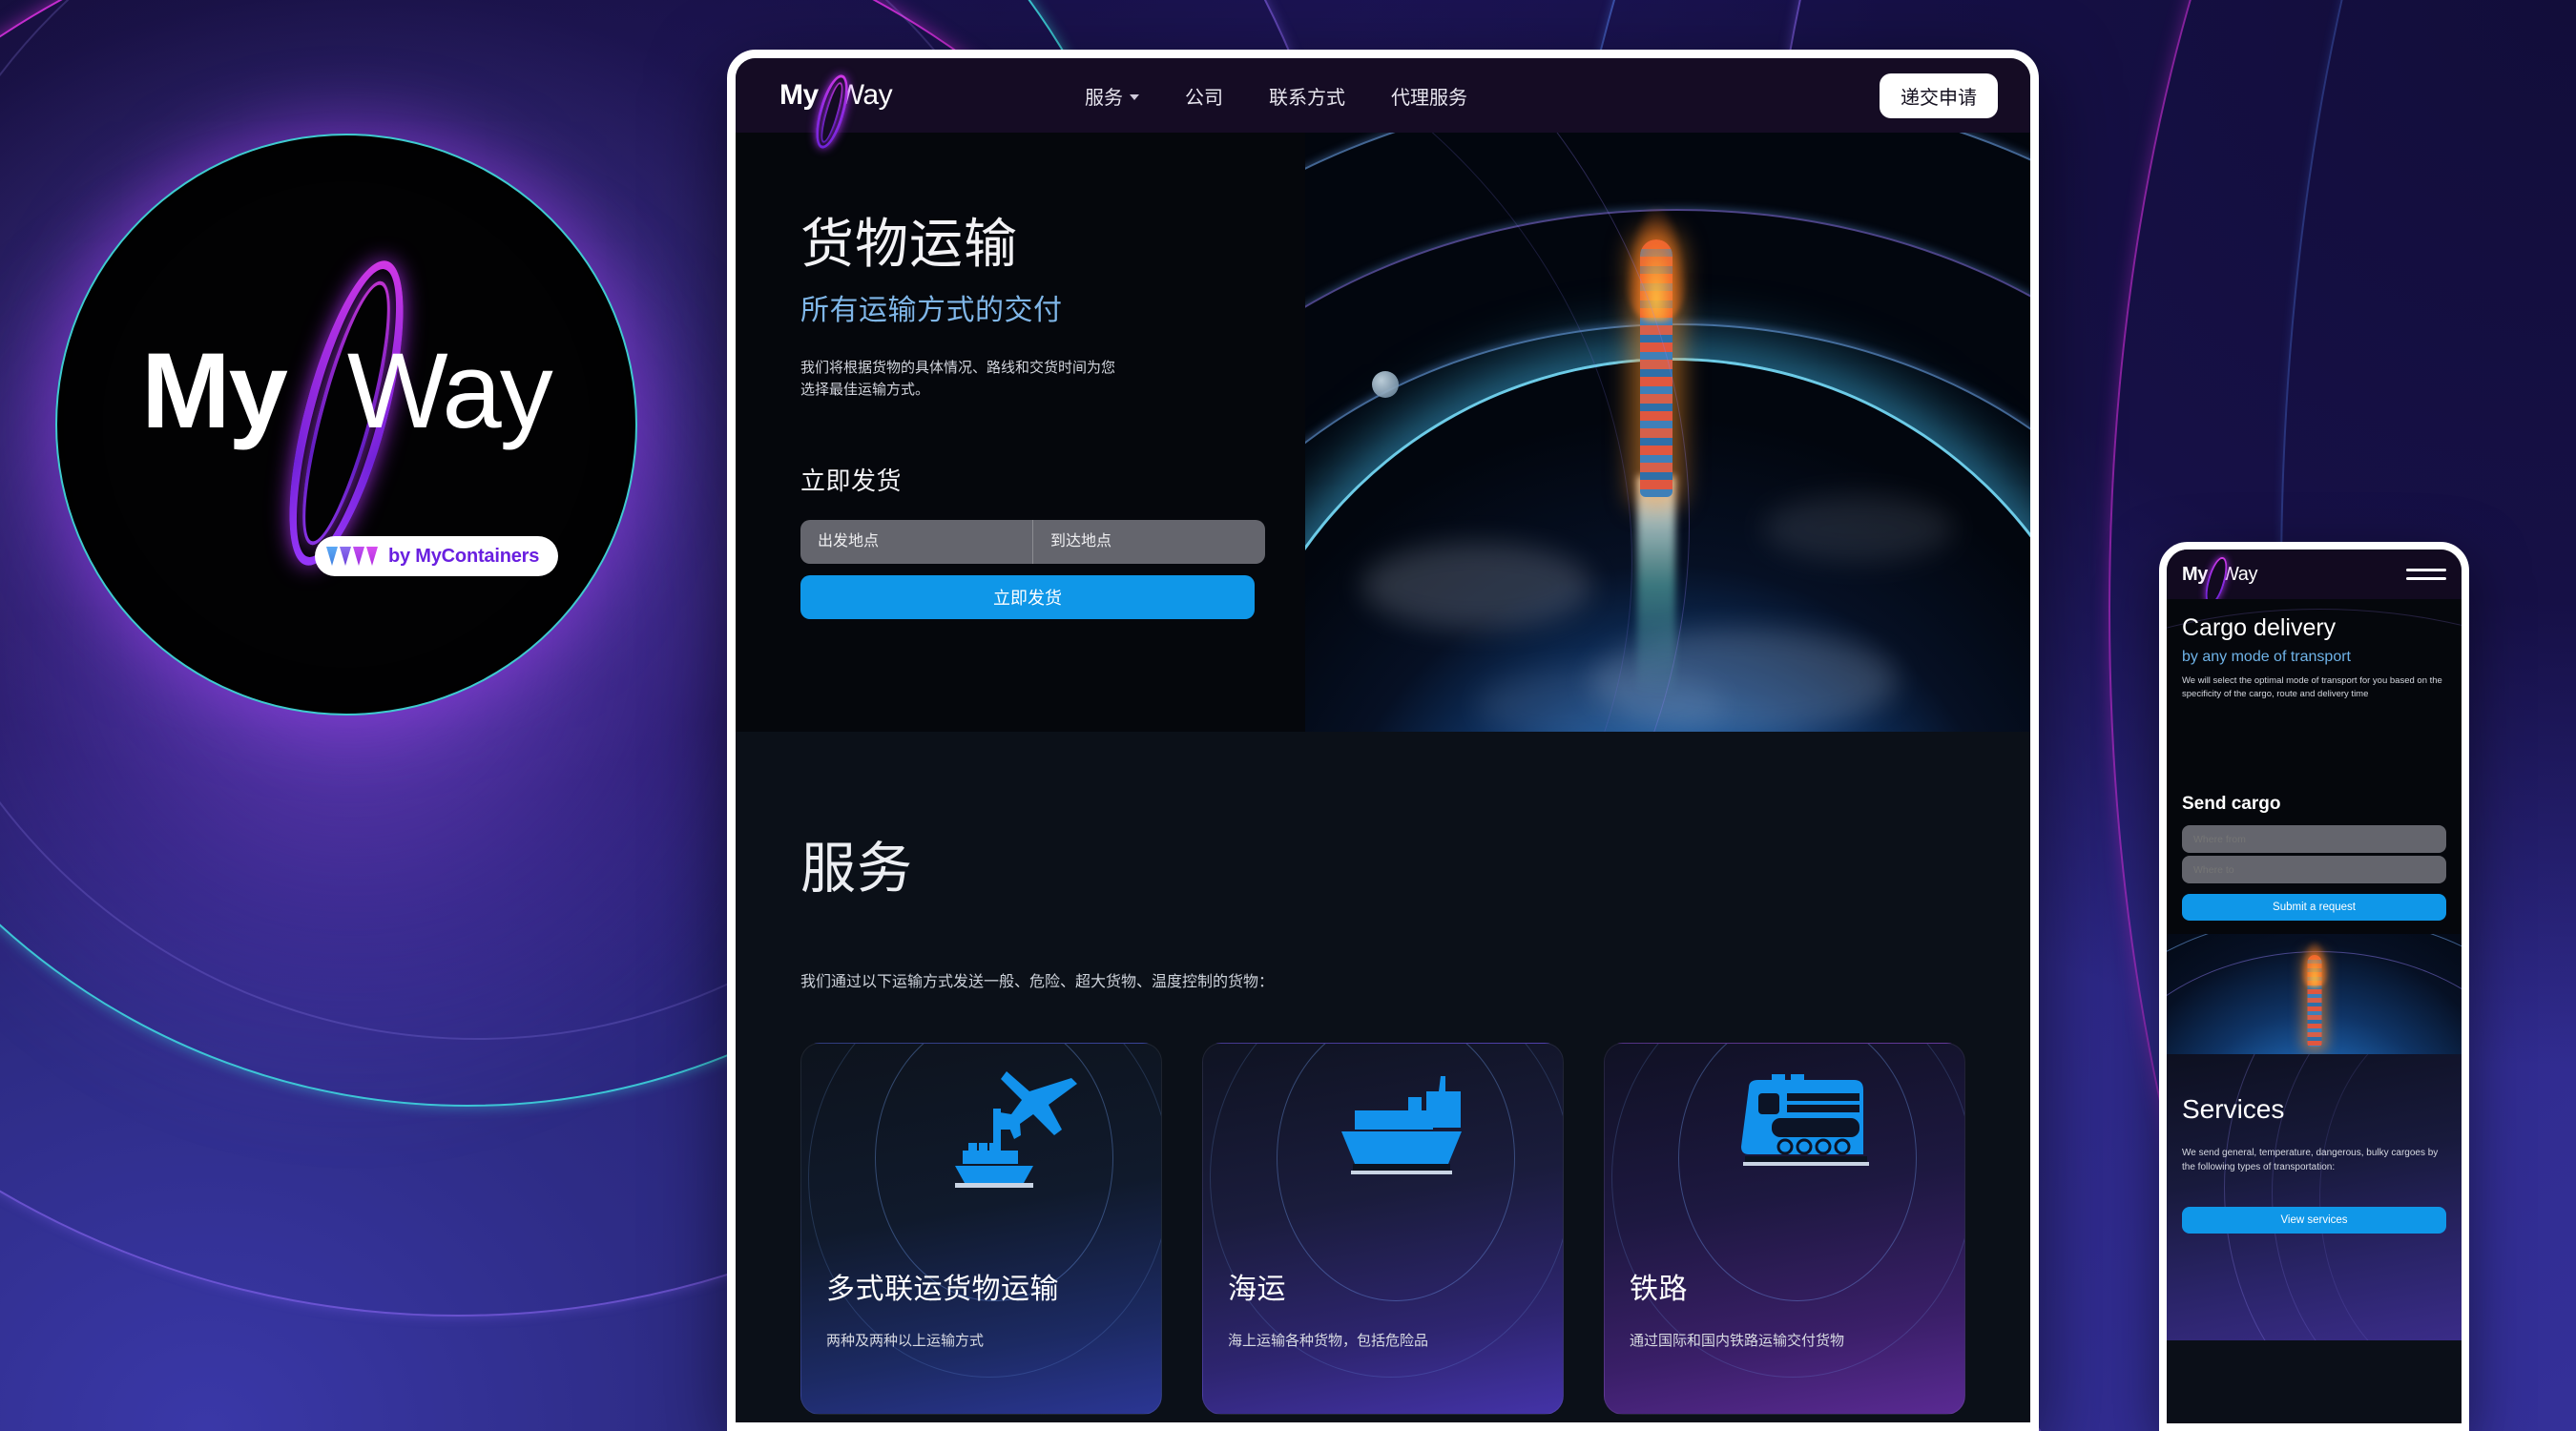 The height and width of the screenshot is (1431, 2576). Describe the element at coordinates (905, 1341) in the screenshot. I see `service-card-subtitle: 两种及两种以上运输方式` at that location.